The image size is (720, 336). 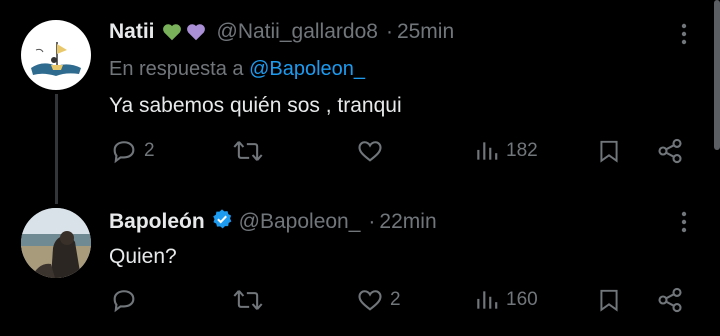 I want to click on views-button: 160, so click(x=506, y=300).